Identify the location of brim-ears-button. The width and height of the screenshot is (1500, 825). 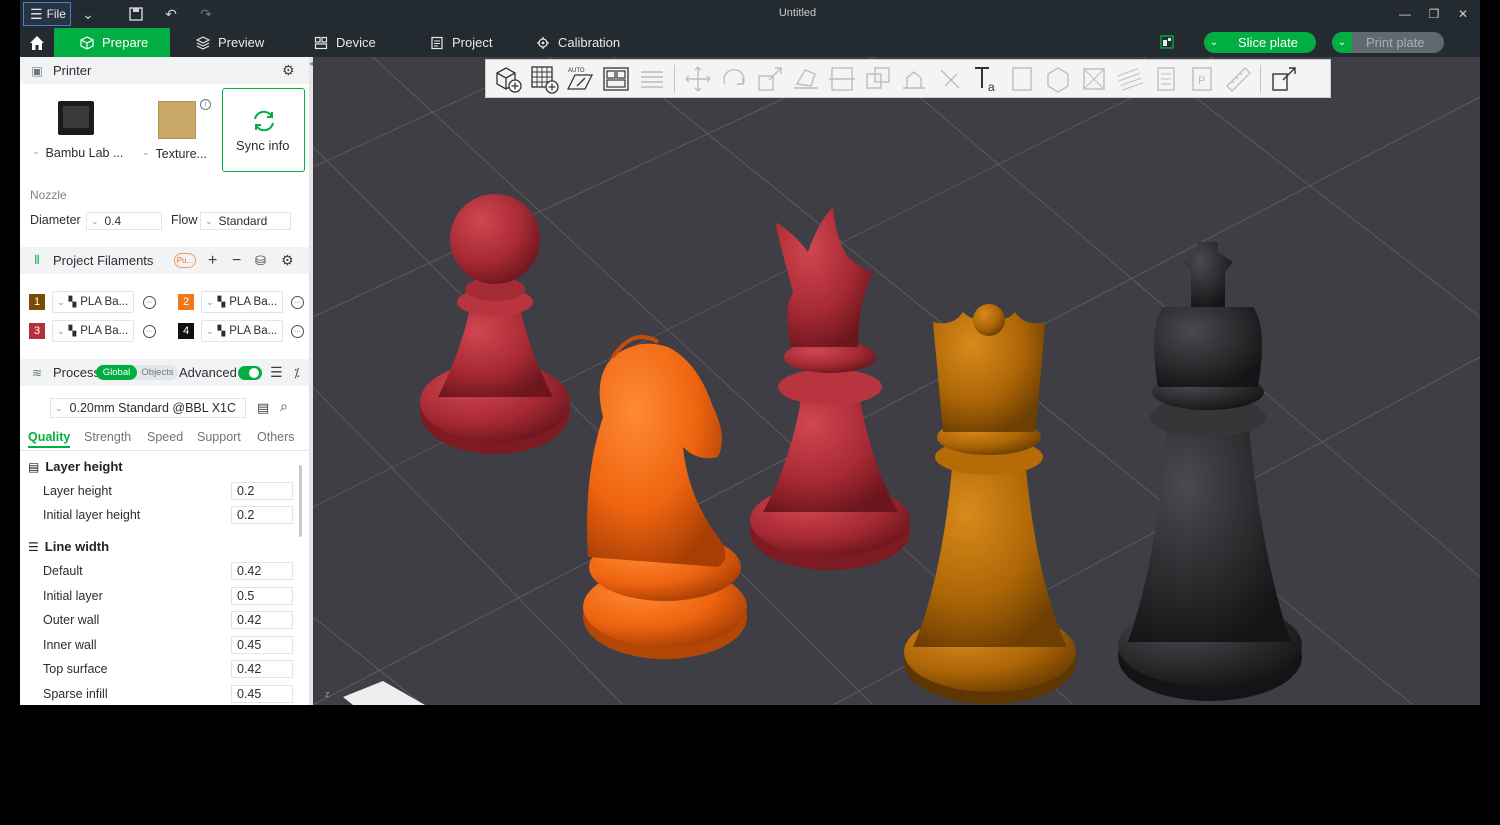
(1129, 78).